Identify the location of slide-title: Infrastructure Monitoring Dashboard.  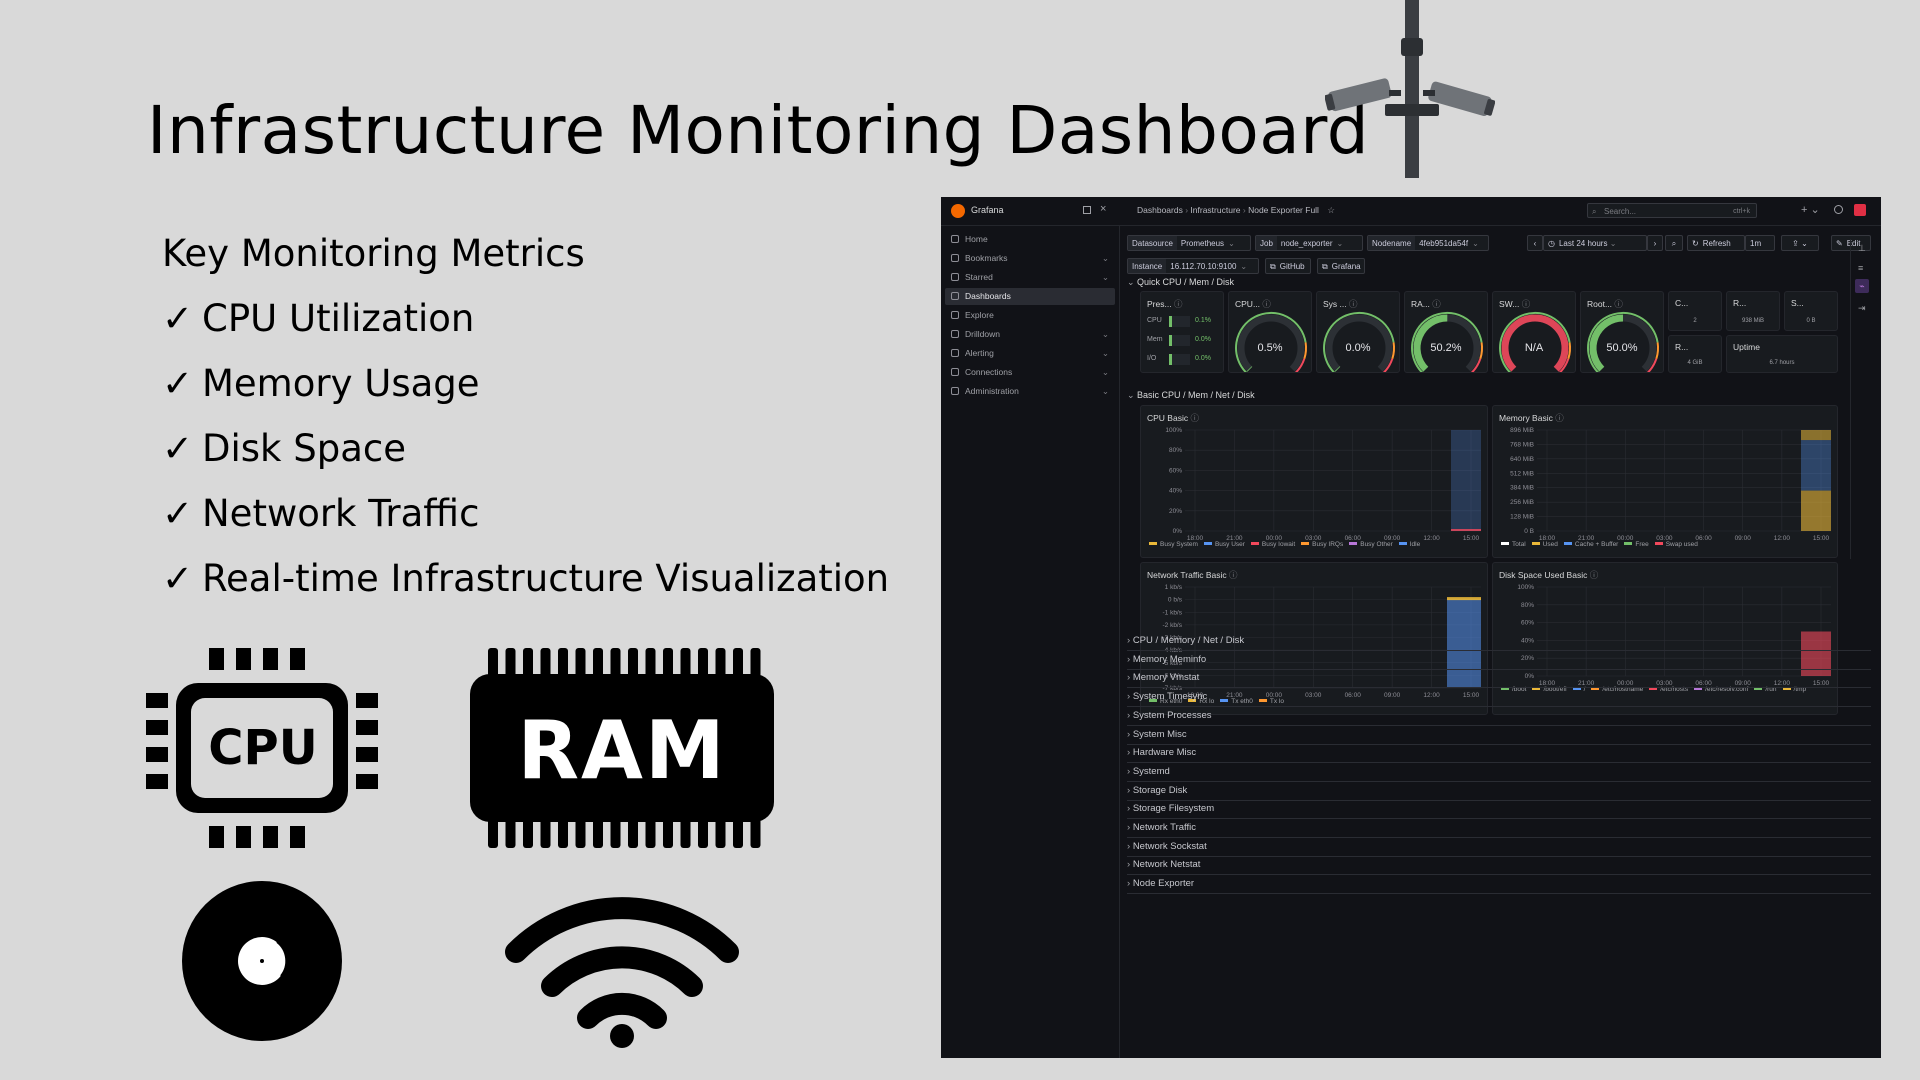
(758, 130).